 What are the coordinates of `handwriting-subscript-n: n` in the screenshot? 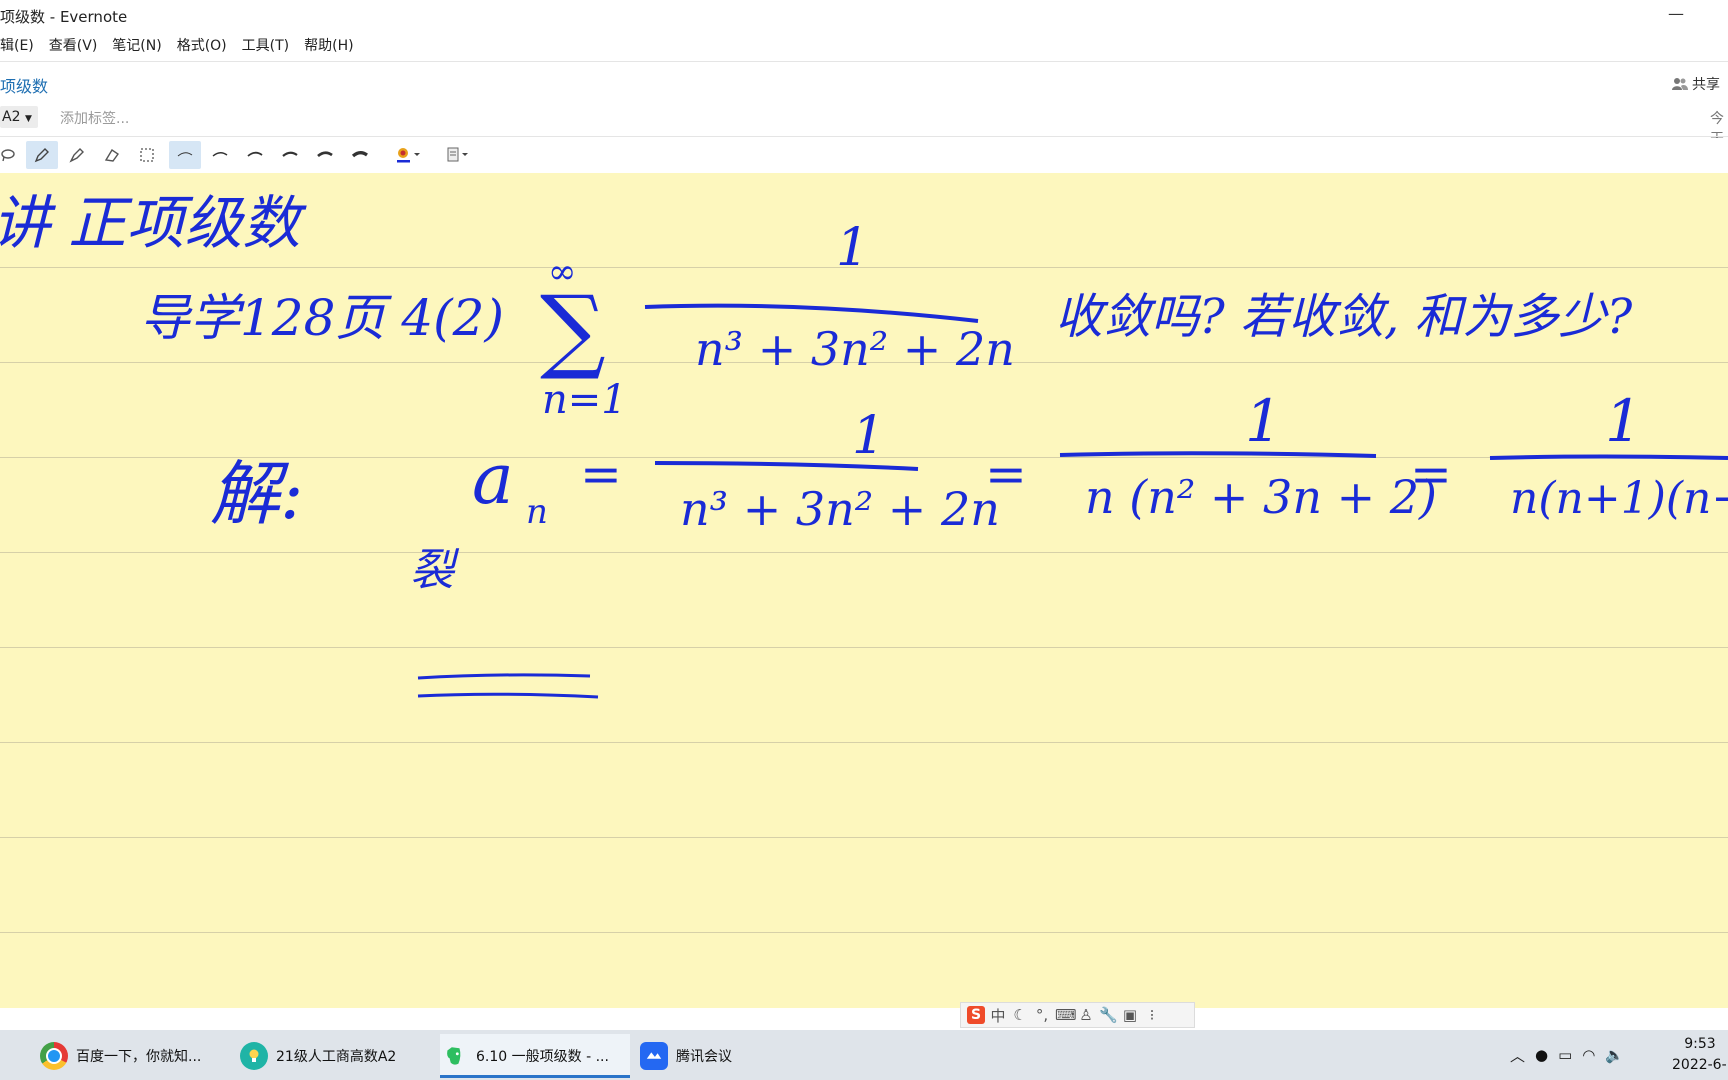 It's located at (537, 512).